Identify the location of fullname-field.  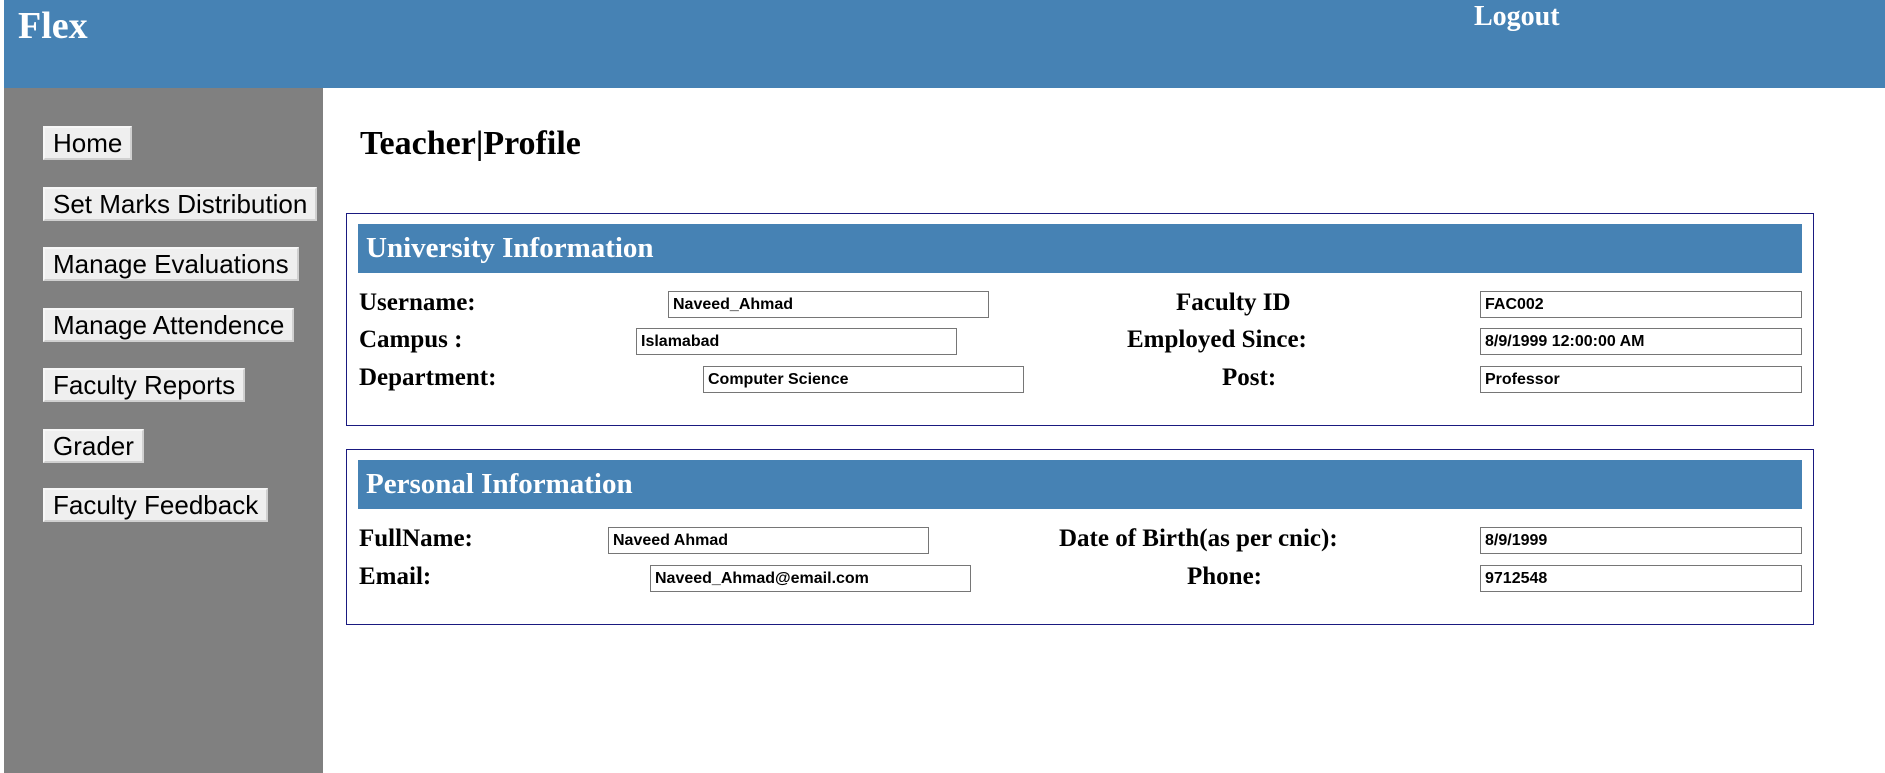
(768, 540).